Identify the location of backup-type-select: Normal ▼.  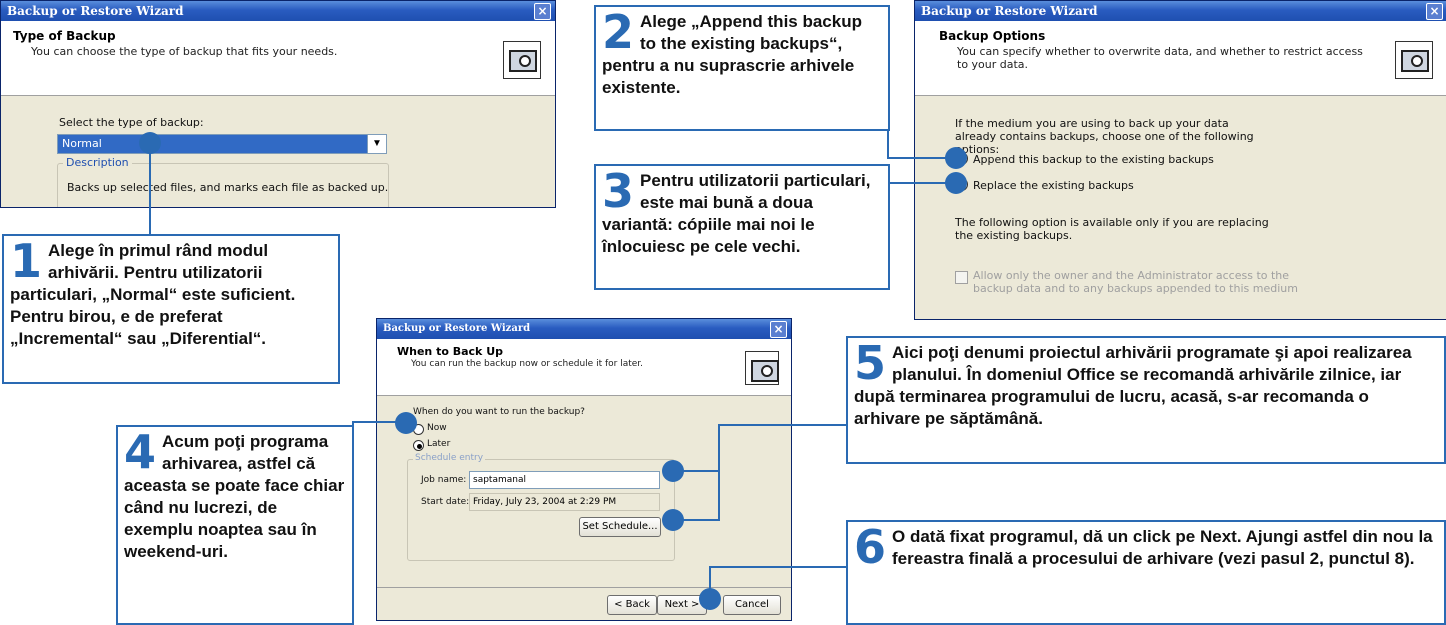
(222, 144).